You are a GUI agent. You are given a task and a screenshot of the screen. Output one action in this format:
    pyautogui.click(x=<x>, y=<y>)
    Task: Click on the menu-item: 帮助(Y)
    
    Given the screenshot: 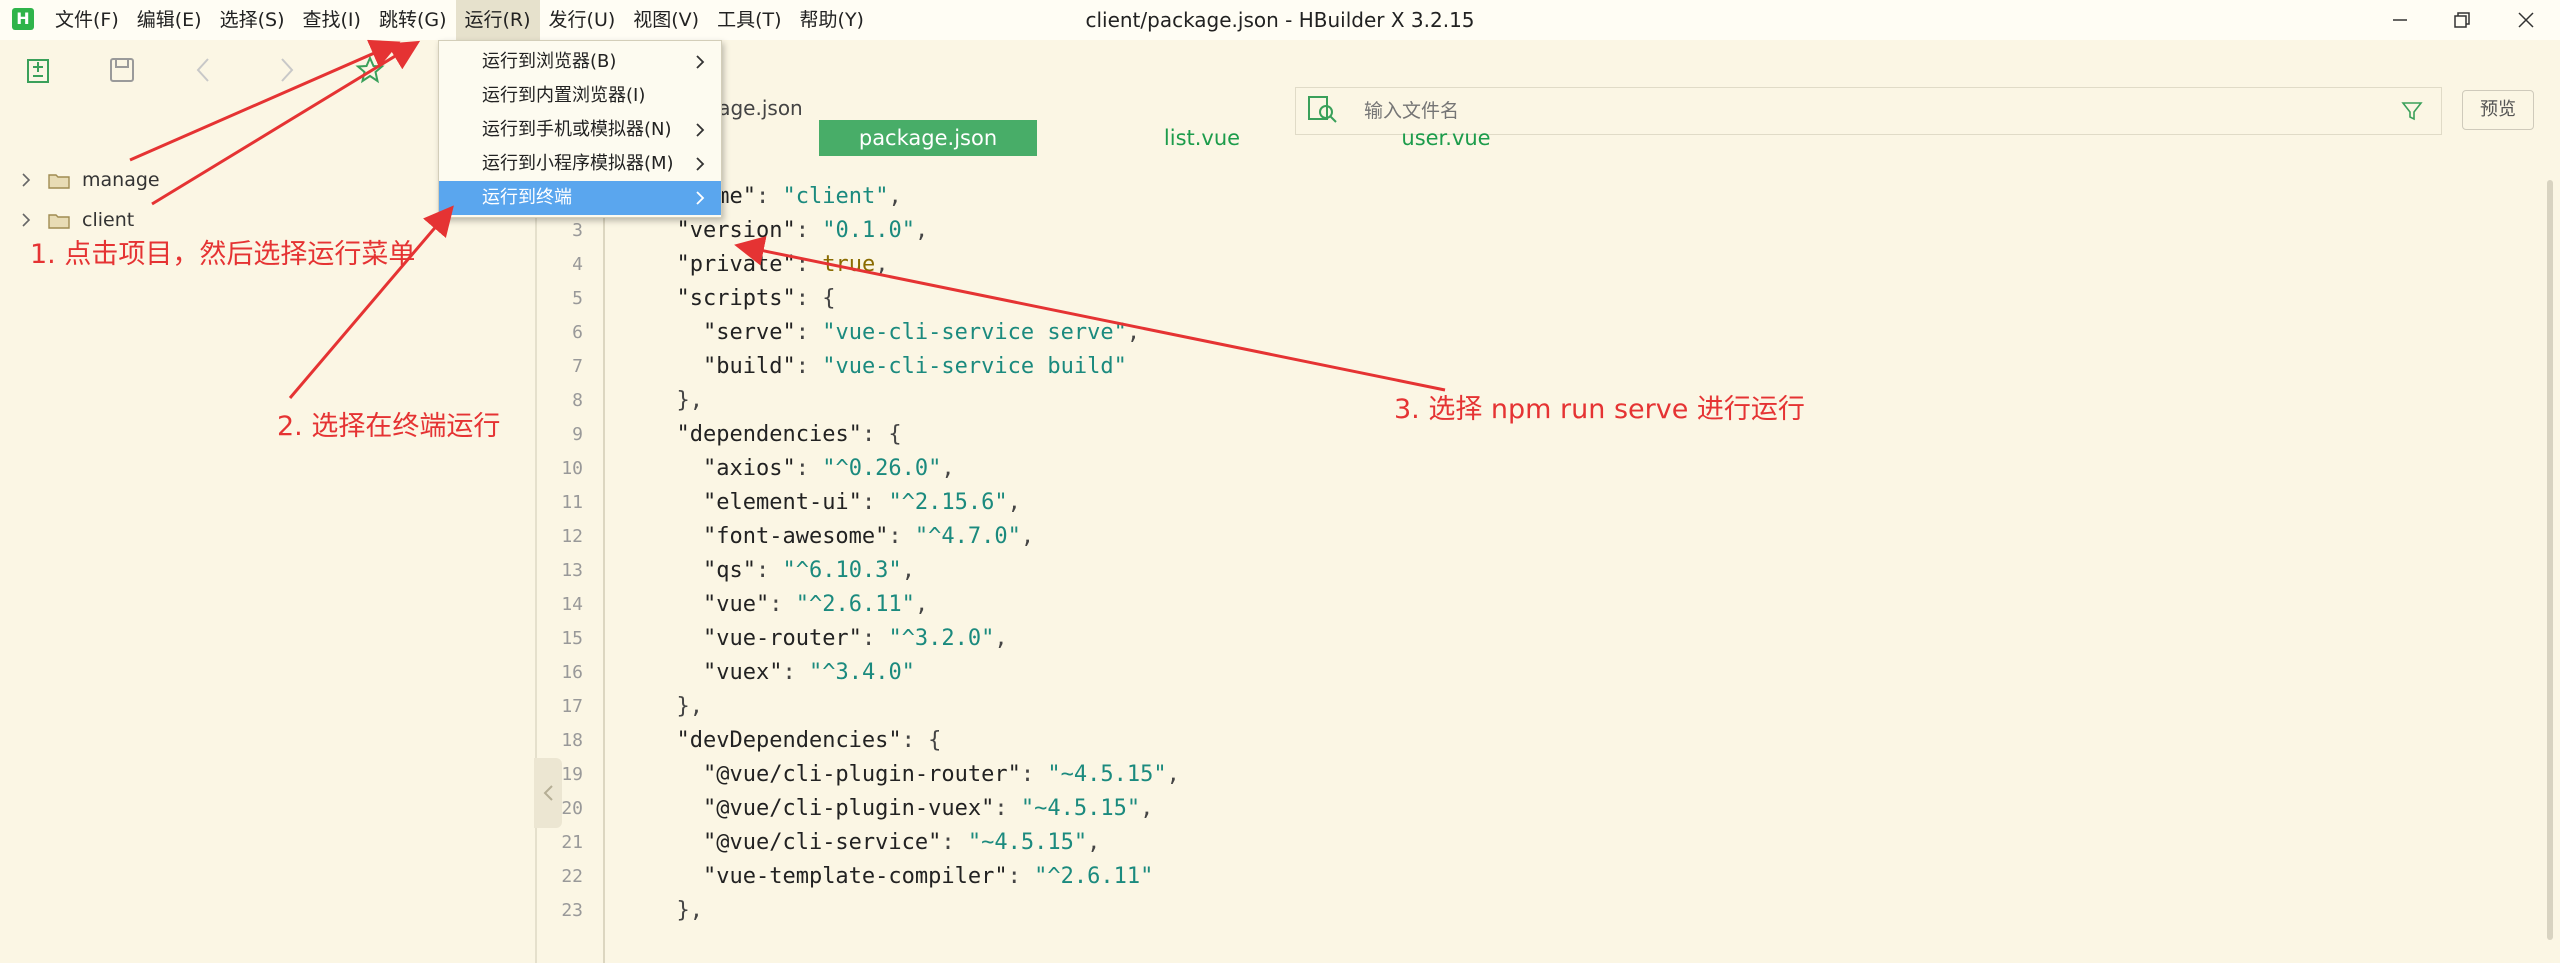 What is the action you would take?
    pyautogui.click(x=832, y=20)
    